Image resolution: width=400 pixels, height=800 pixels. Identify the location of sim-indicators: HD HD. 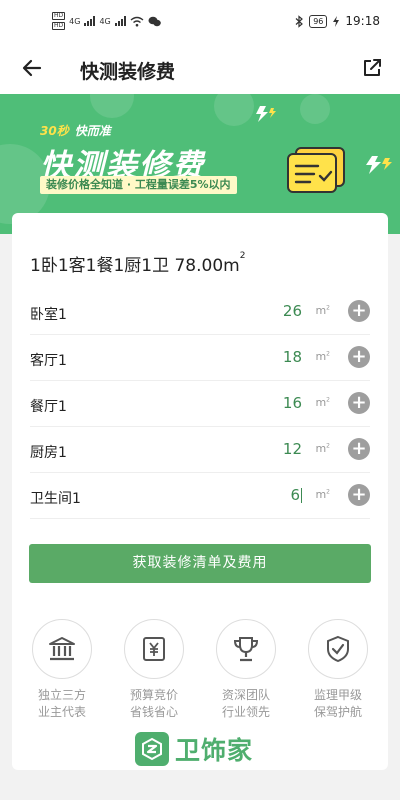
(59, 21).